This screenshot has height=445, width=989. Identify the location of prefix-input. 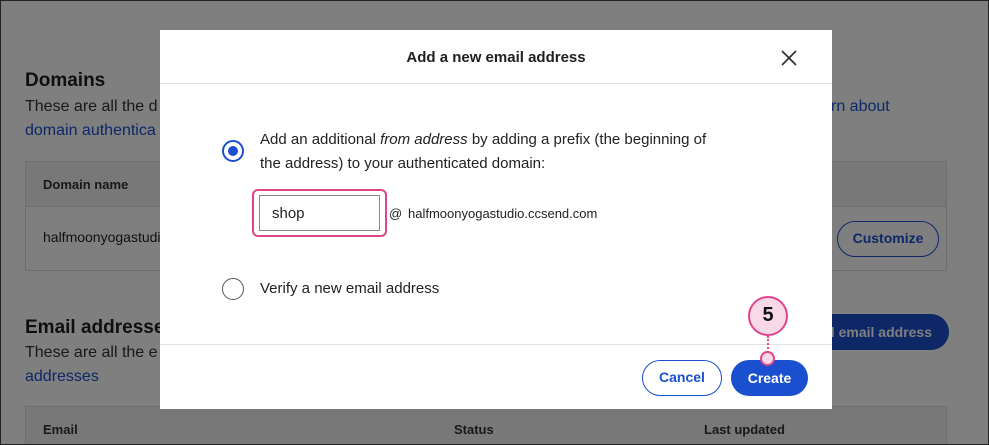
(319, 213).